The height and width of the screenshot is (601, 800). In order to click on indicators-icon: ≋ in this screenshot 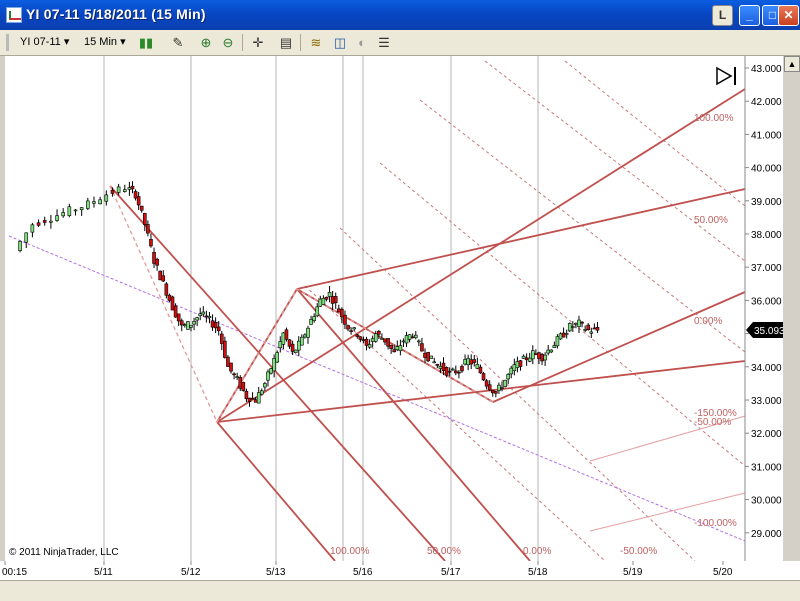, I will do `click(316, 43)`.